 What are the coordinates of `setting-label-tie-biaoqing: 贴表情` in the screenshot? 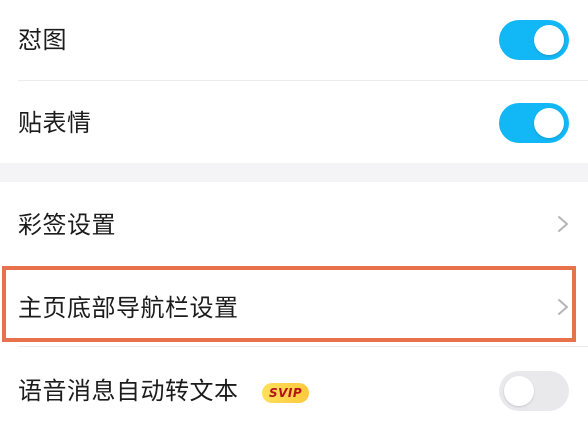 It's located at (55, 123).